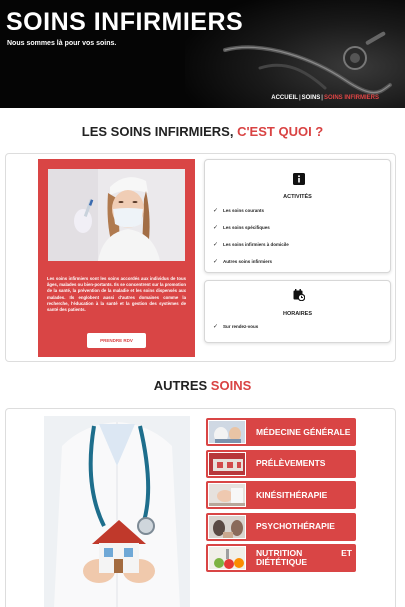  What do you see at coordinates (227, 432) in the screenshot?
I see `consultation-thumb` at bounding box center [227, 432].